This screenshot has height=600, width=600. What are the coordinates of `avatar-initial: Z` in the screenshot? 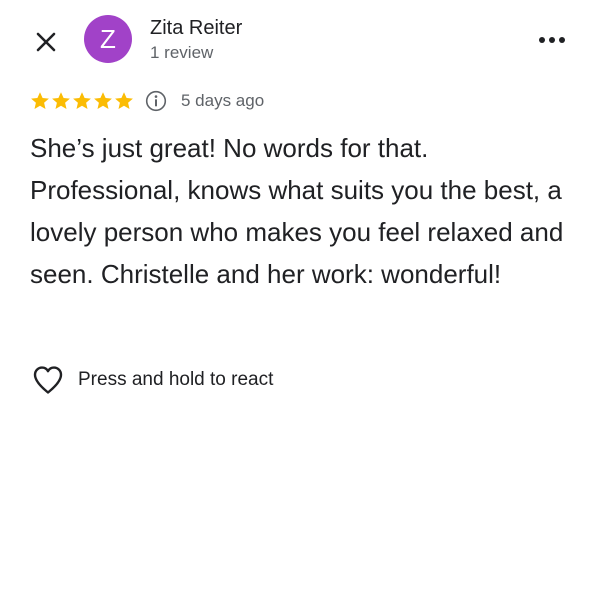 It's located at (108, 38).